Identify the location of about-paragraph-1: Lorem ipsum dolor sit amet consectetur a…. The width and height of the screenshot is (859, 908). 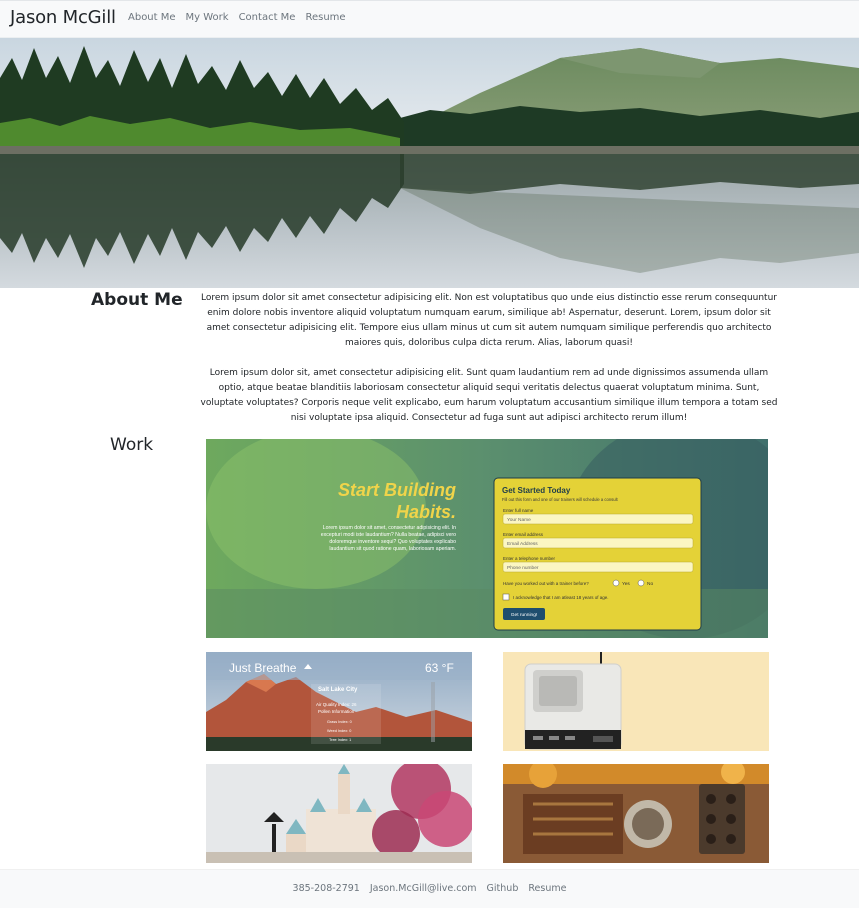
(489, 320).